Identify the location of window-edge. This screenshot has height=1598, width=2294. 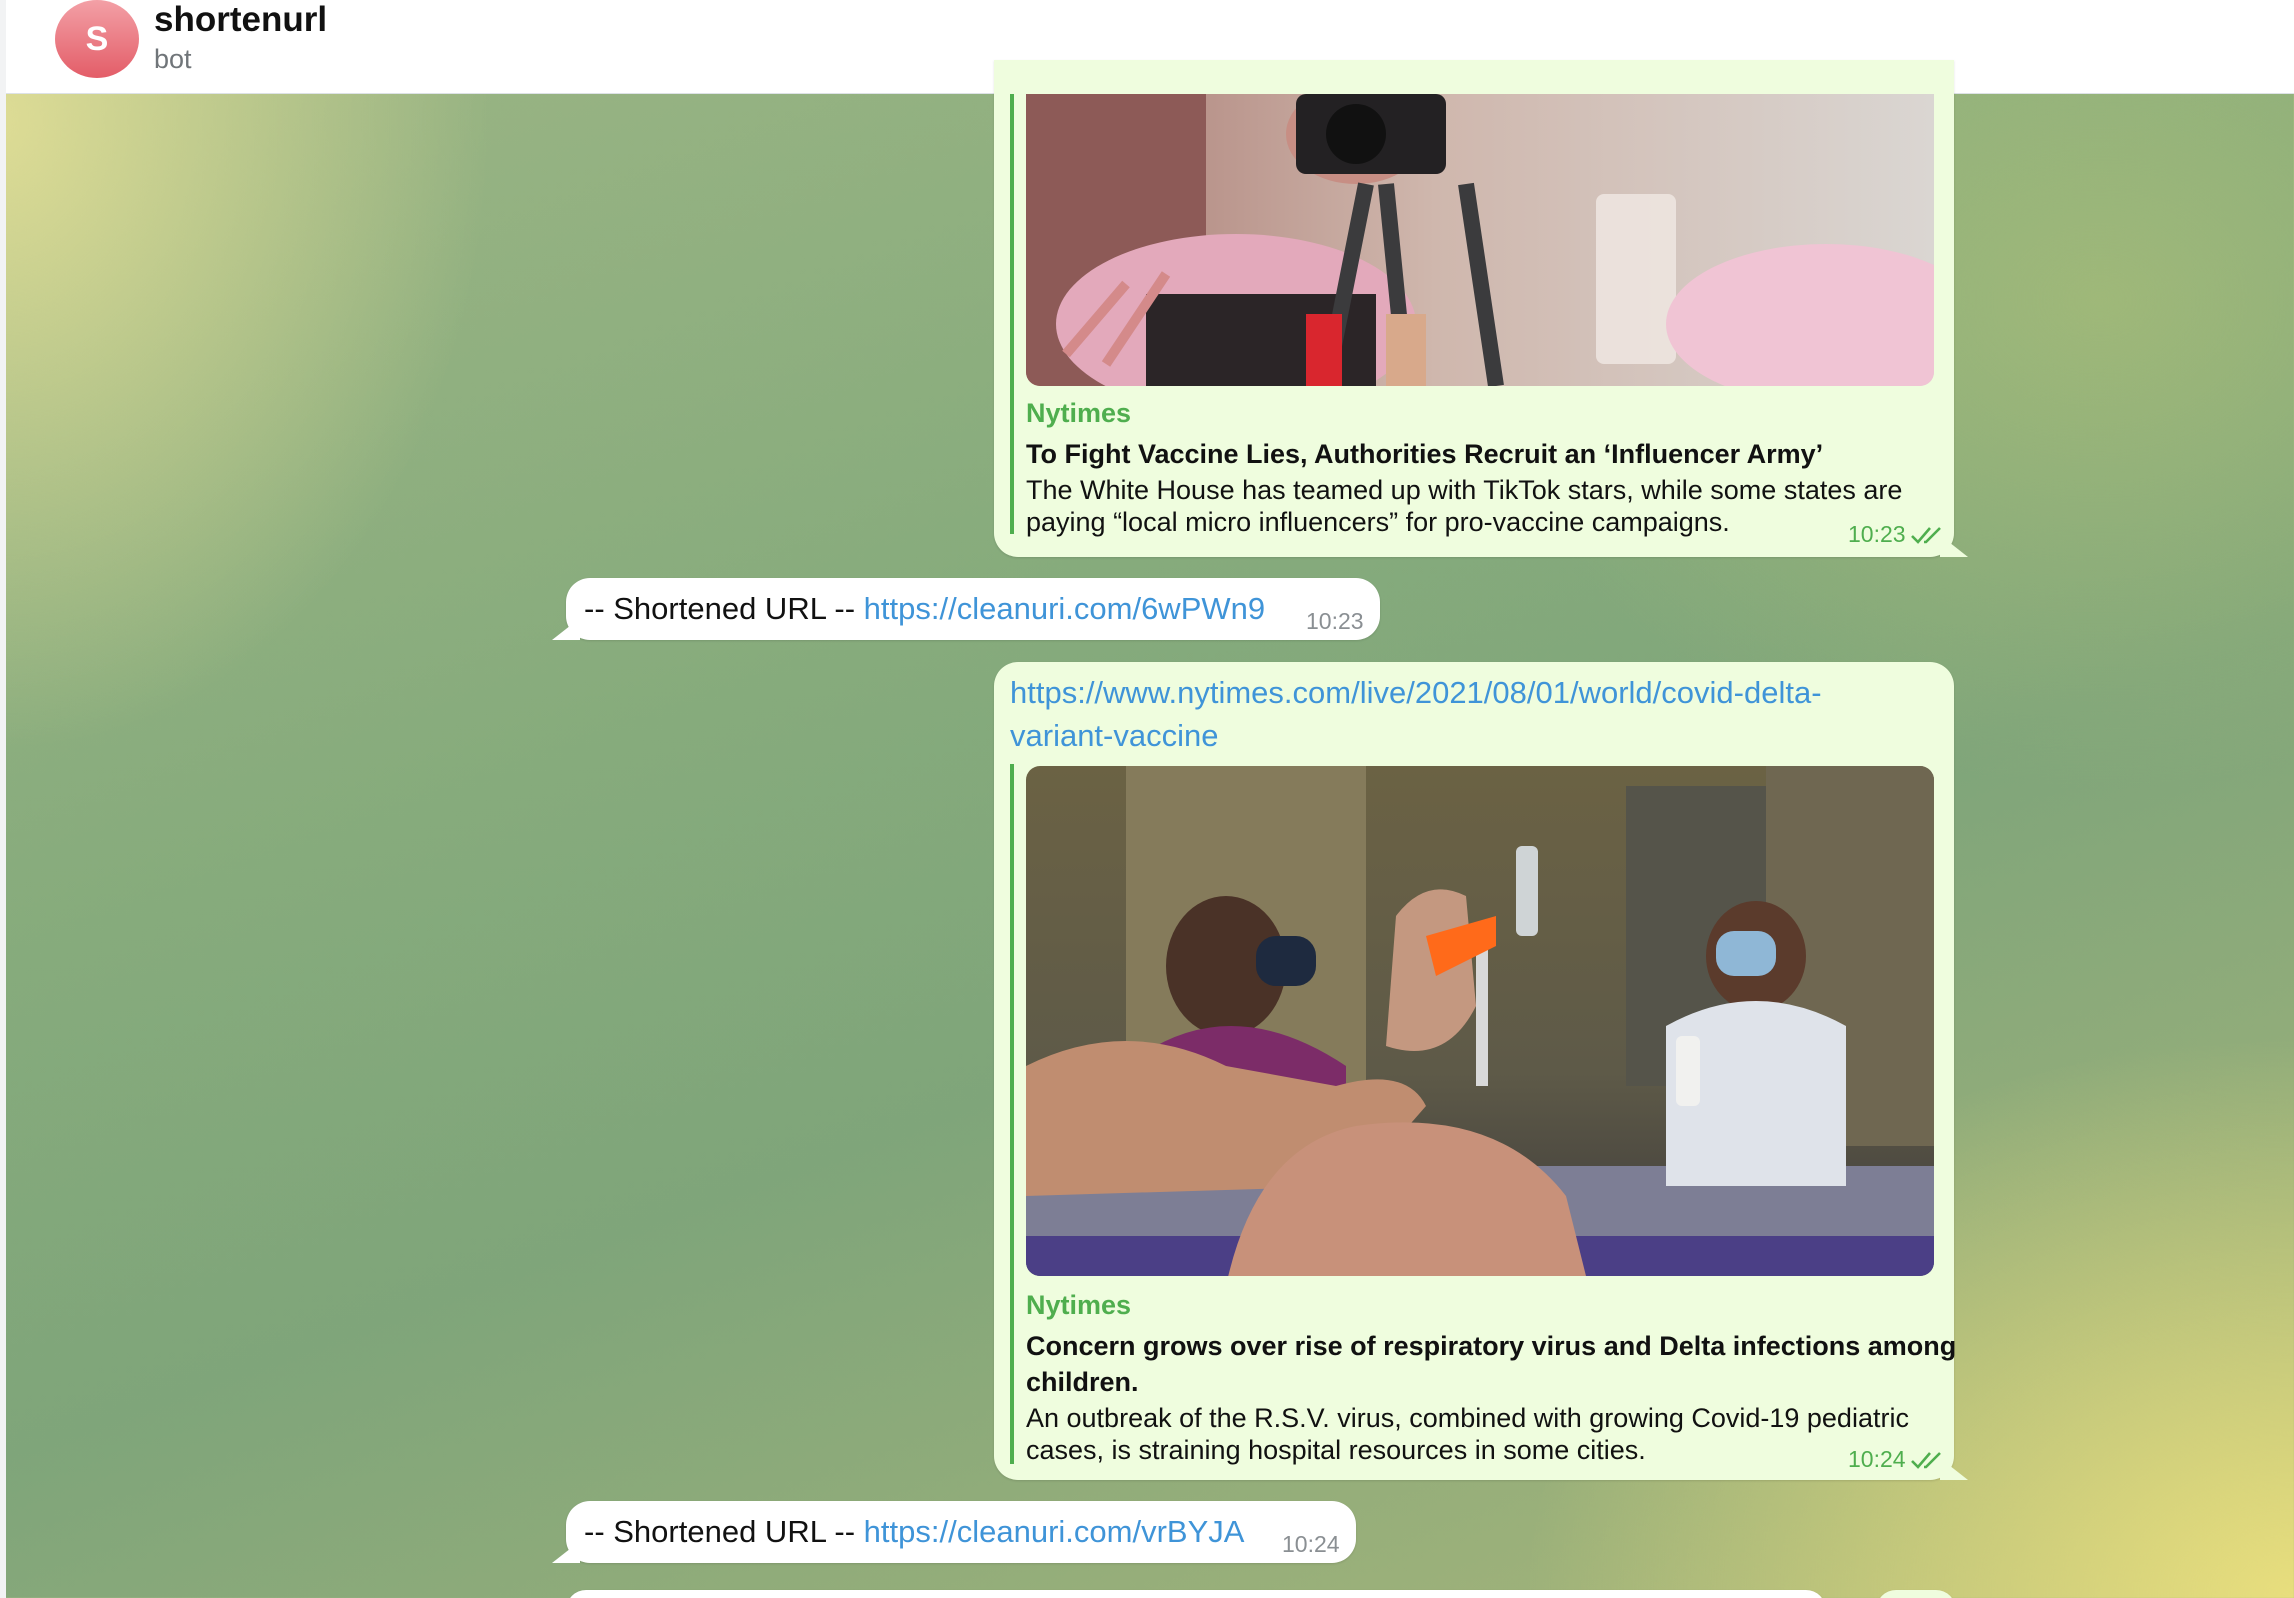
(3, 799).